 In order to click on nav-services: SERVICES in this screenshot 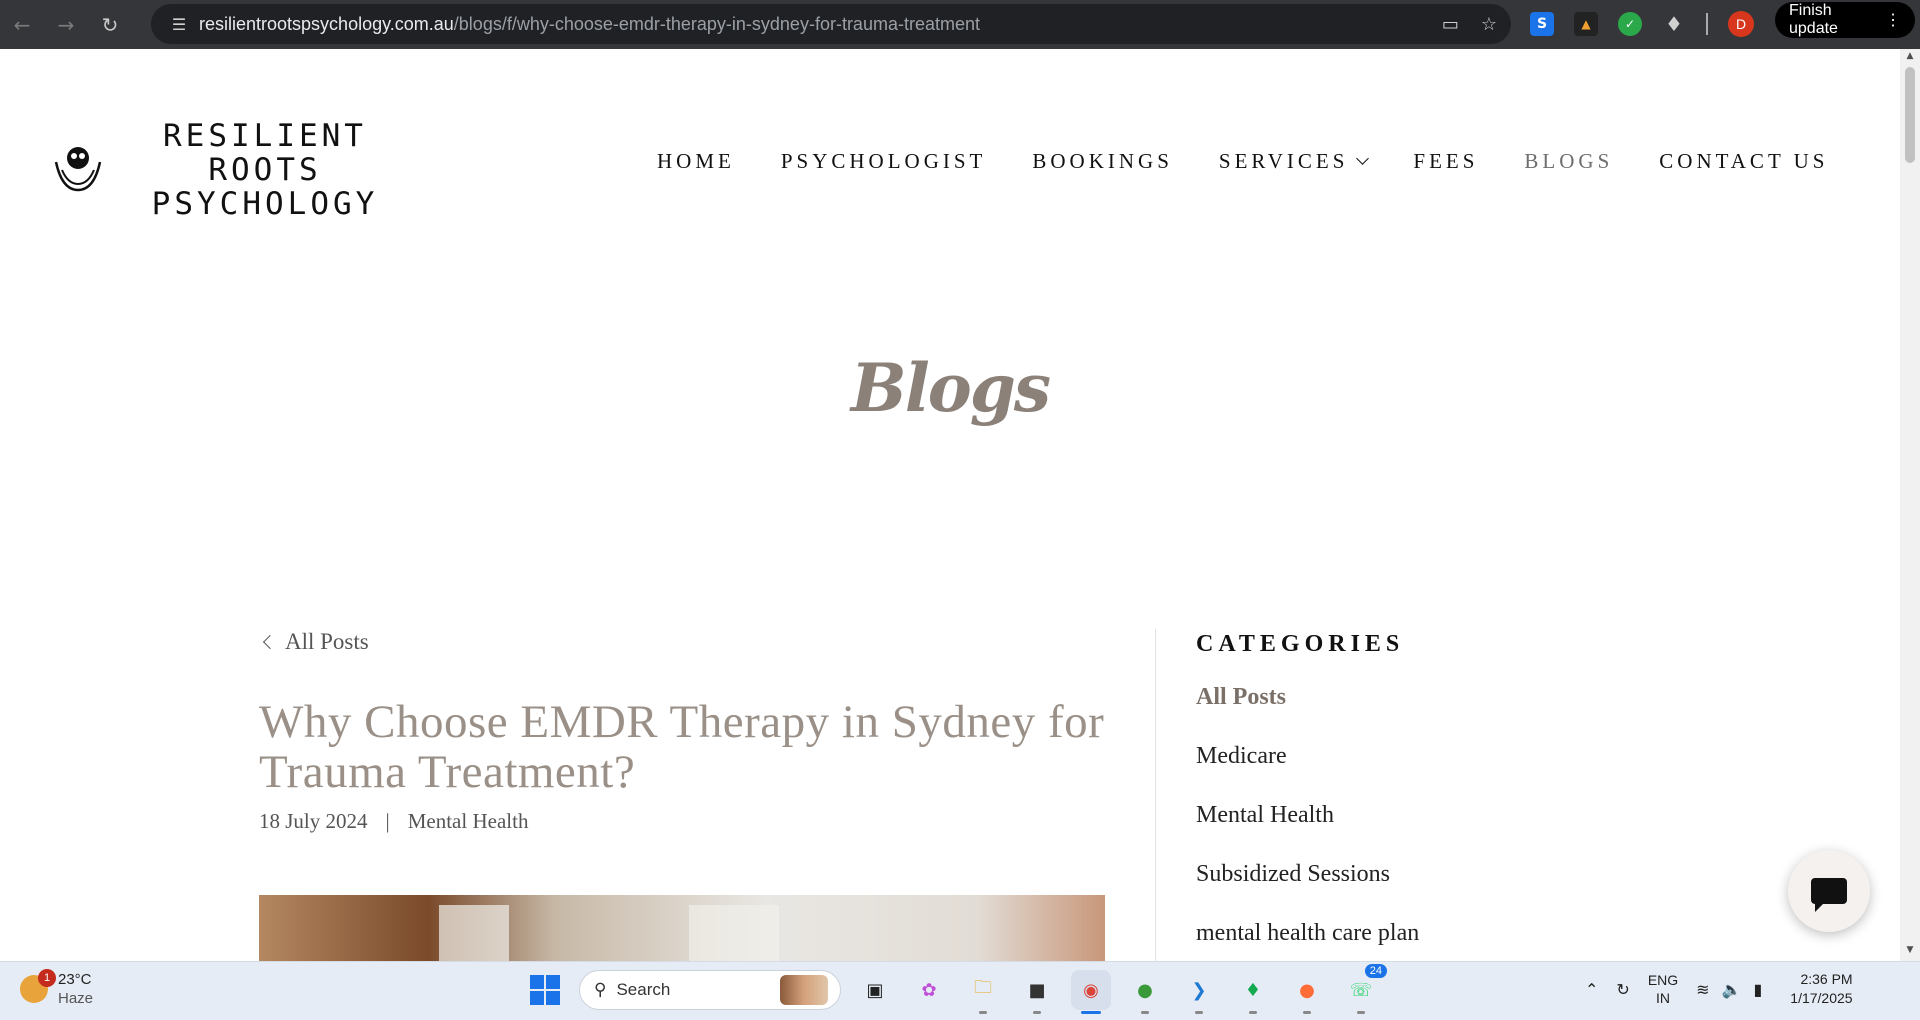, I will do `click(1294, 161)`.